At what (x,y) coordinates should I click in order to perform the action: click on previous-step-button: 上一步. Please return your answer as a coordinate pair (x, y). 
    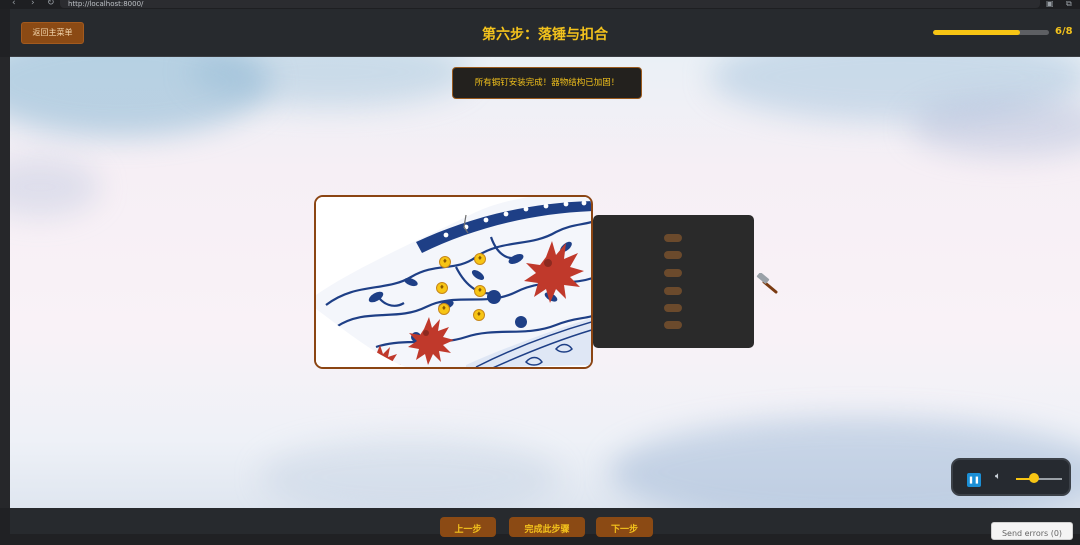
    Looking at the image, I should click on (468, 527).